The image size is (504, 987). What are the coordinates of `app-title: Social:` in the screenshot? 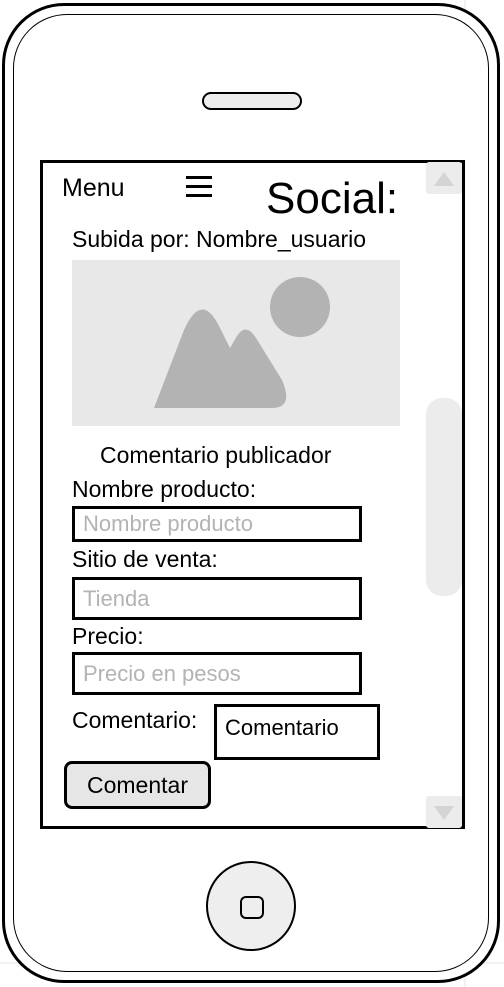 It's located at (332, 198).